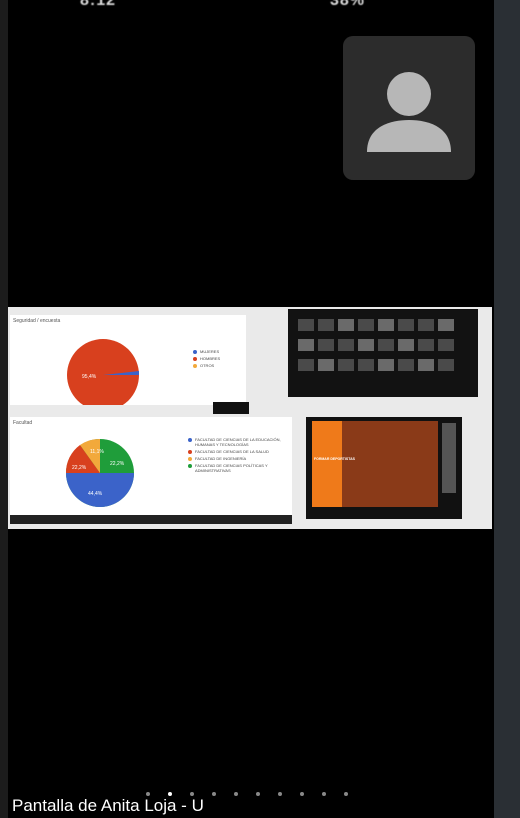 This screenshot has width=520, height=818. What do you see at coordinates (219, 359) in the screenshot?
I see `chart-legend: MUJERES HOMBRES OTROS` at bounding box center [219, 359].